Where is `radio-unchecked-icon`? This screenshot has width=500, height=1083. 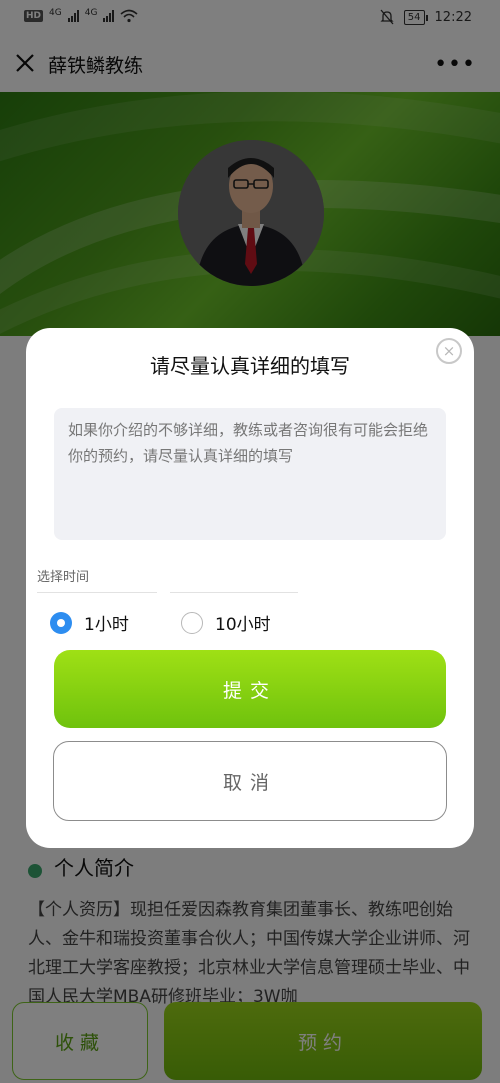
radio-unchecked-icon is located at coordinates (192, 622).